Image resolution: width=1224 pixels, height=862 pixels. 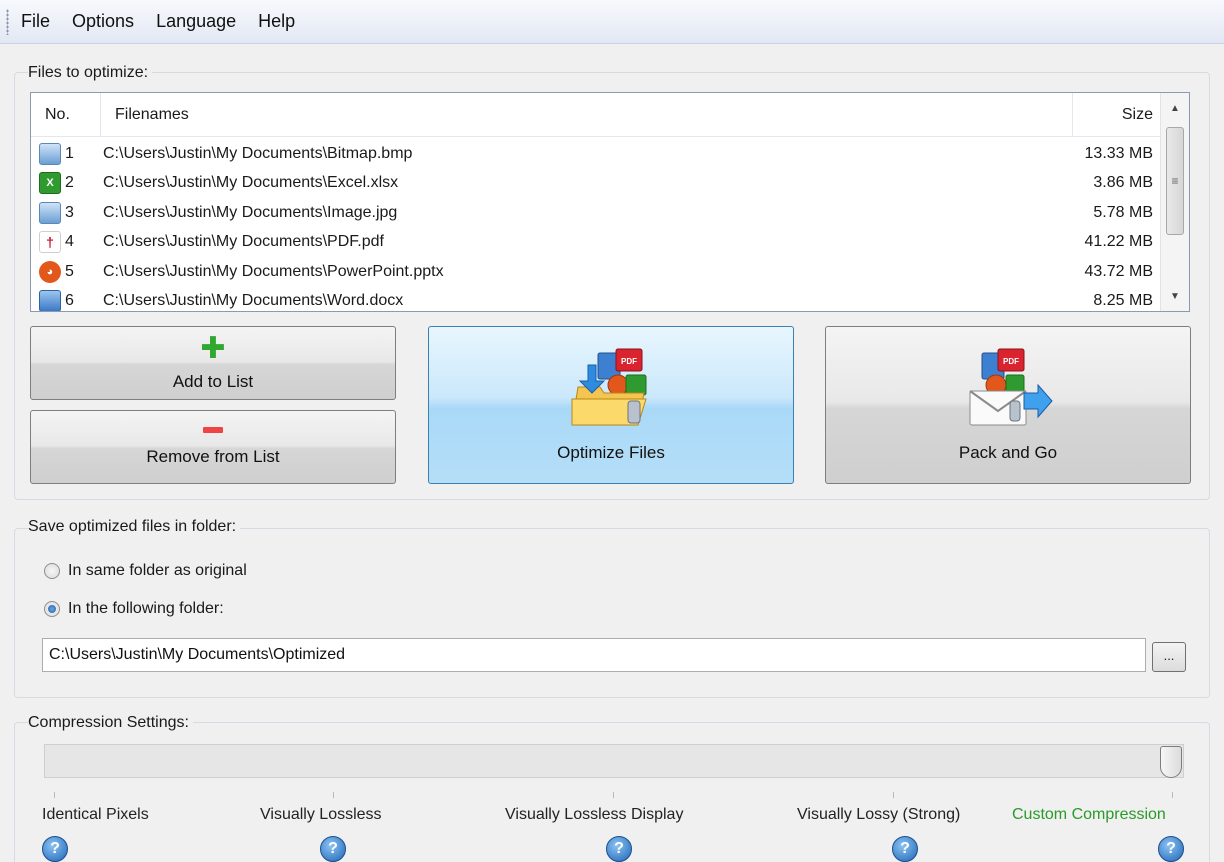 I want to click on powerpoint-icon: ◕, so click(x=50, y=271).